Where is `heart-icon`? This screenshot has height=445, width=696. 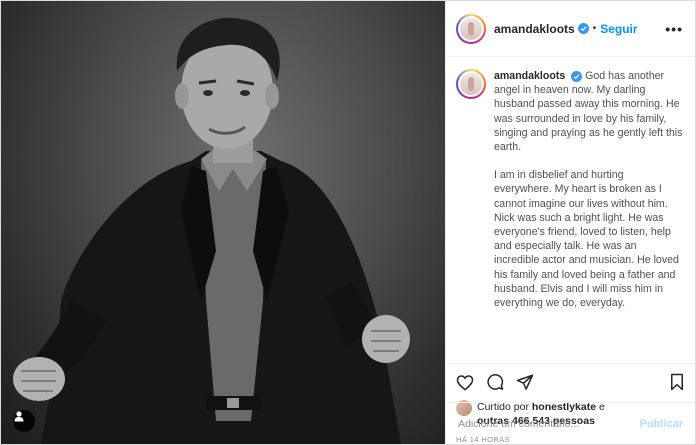
heart-icon is located at coordinates (465, 382).